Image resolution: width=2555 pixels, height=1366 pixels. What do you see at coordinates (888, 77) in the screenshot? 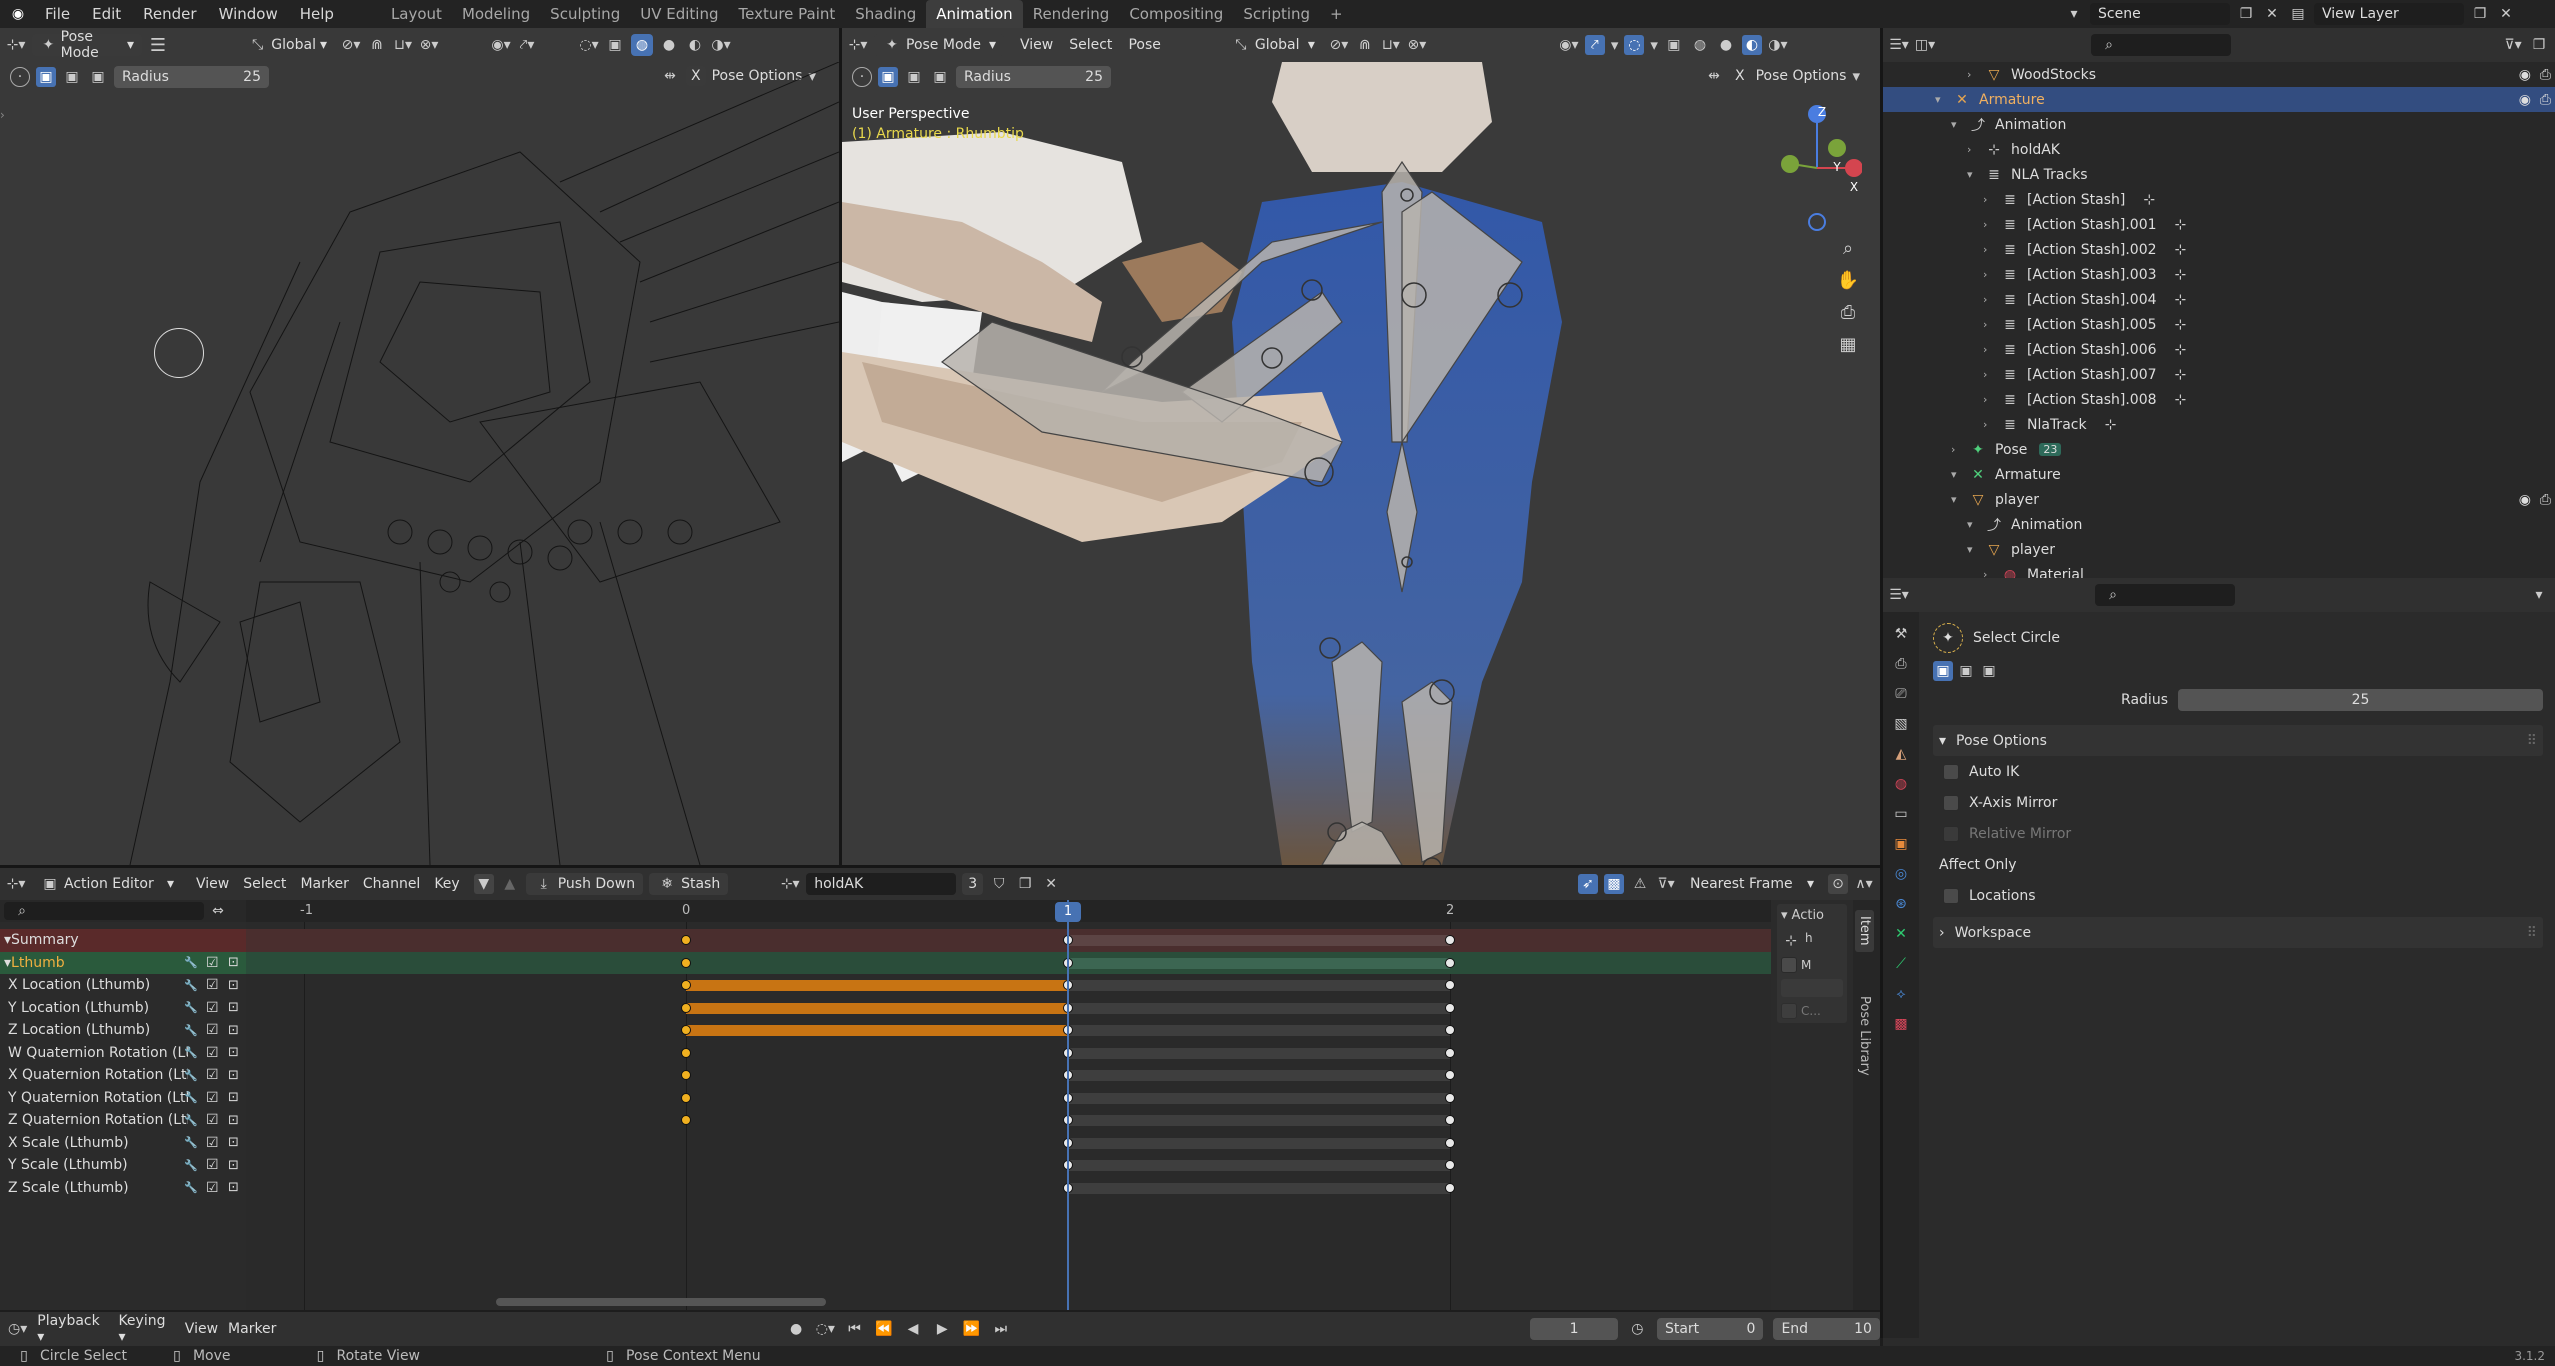
I see `select-new-icon: ▣` at bounding box center [888, 77].